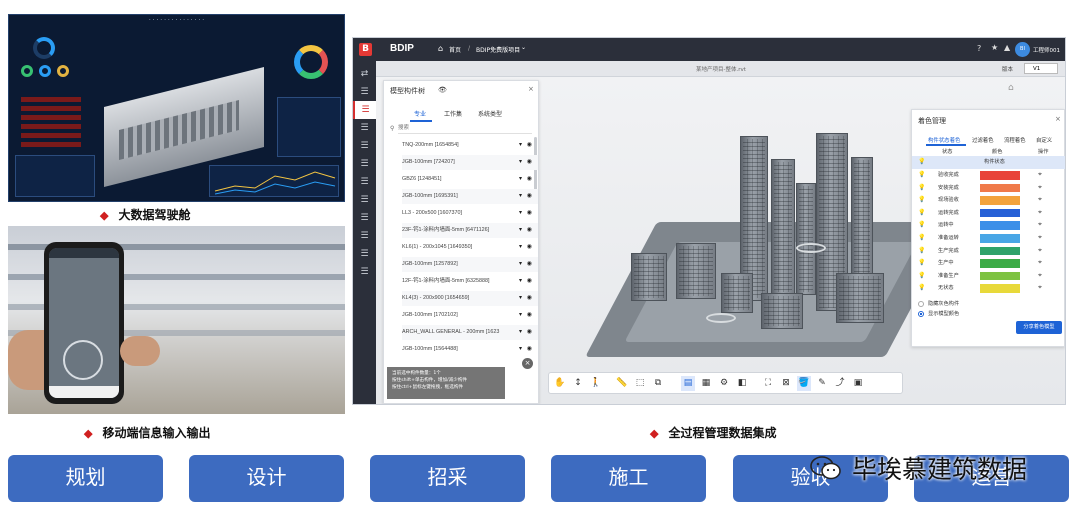  Describe the element at coordinates (365, 49) in the screenshot. I see `bdip-logo-icon: B` at that location.